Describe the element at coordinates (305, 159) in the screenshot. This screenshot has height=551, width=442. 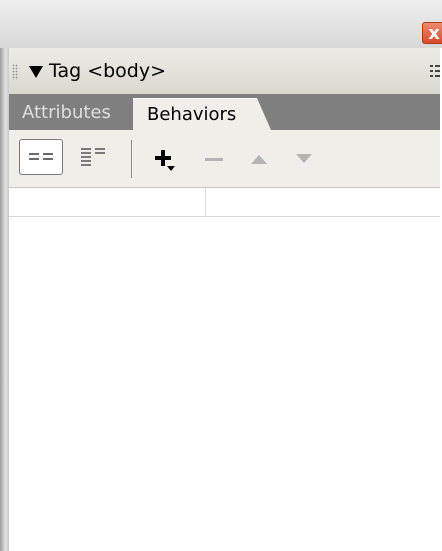
I see `move-down-icon` at that location.